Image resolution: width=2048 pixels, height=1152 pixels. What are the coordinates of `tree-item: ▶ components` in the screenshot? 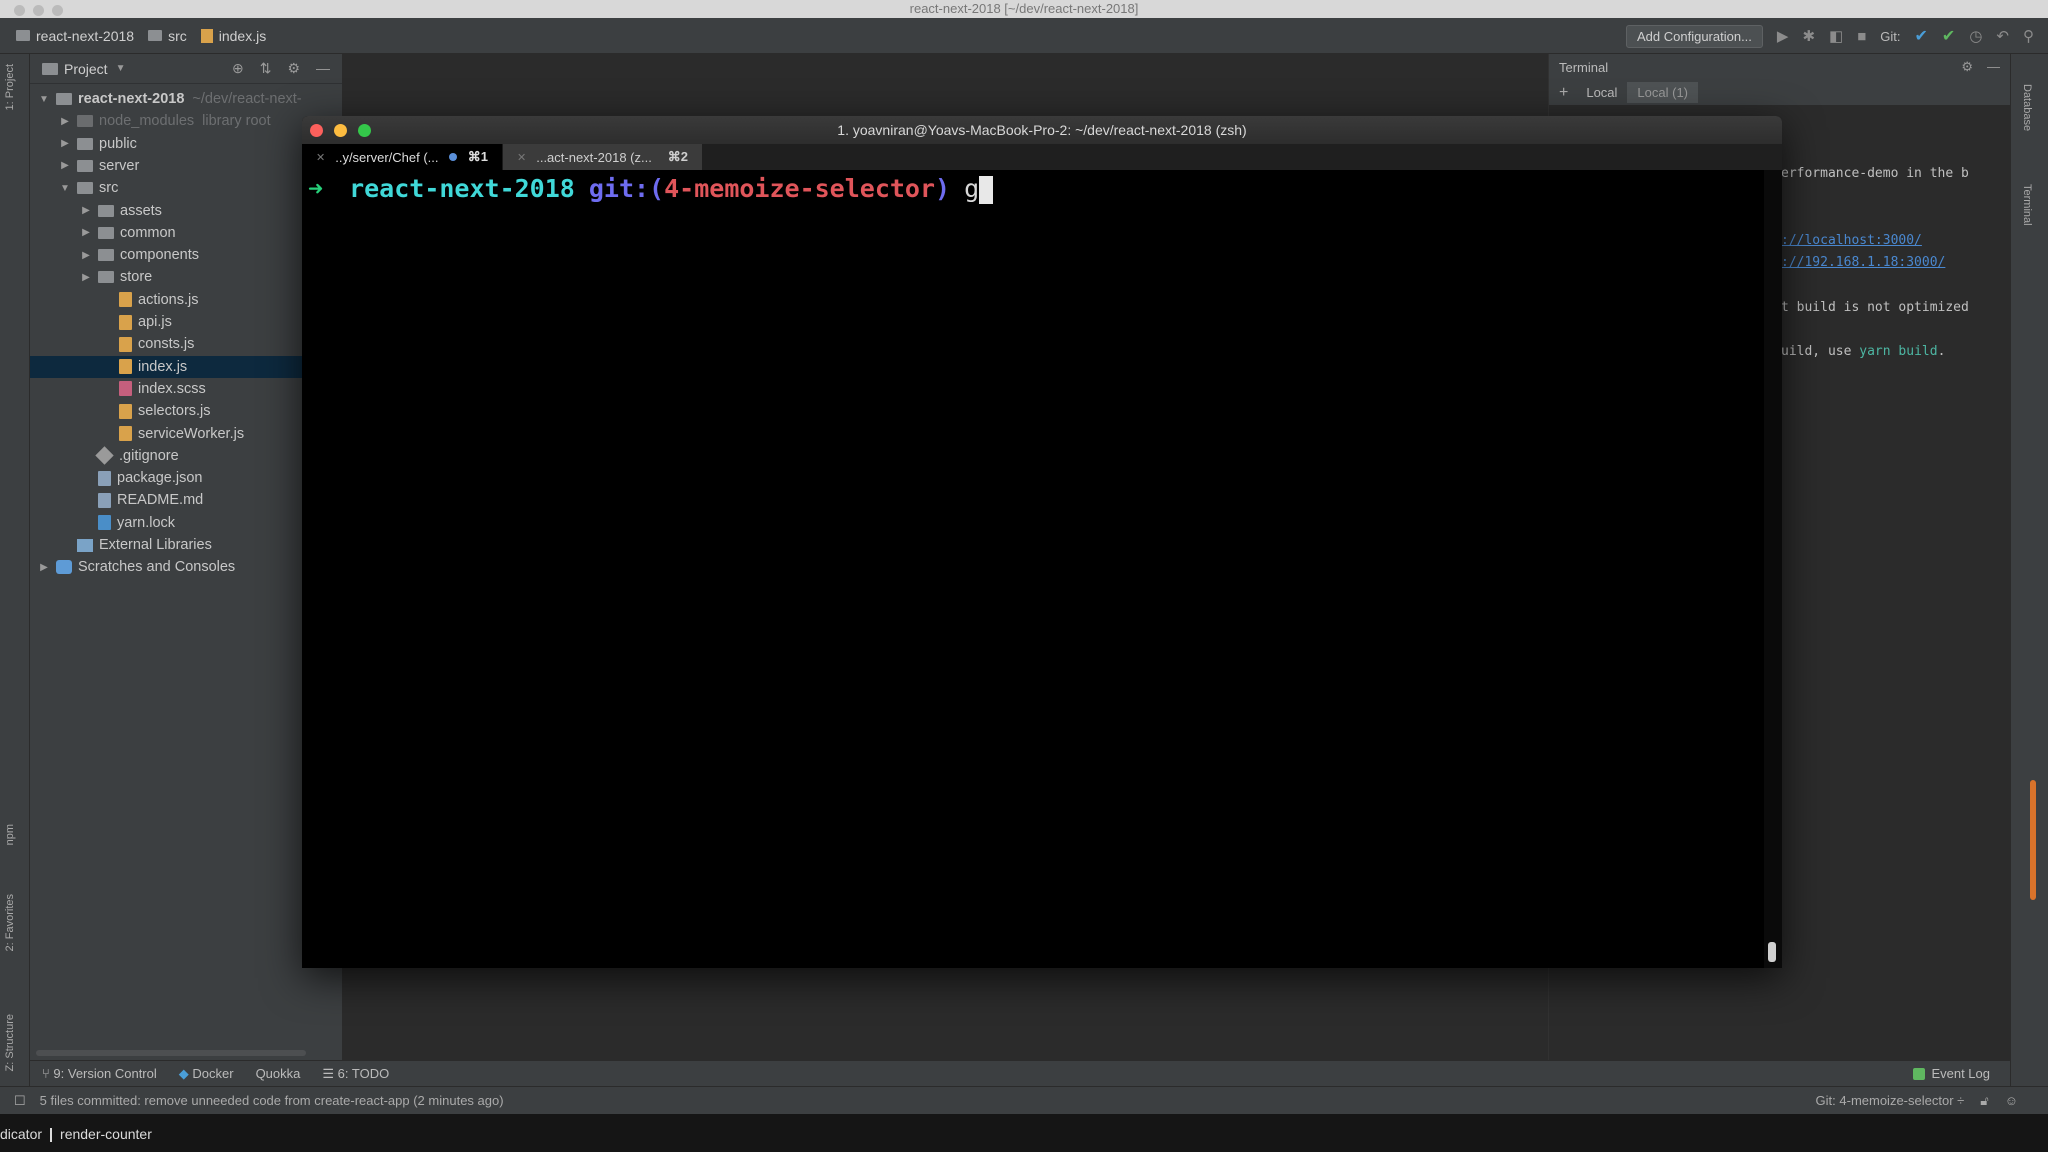 It's located at (186, 255).